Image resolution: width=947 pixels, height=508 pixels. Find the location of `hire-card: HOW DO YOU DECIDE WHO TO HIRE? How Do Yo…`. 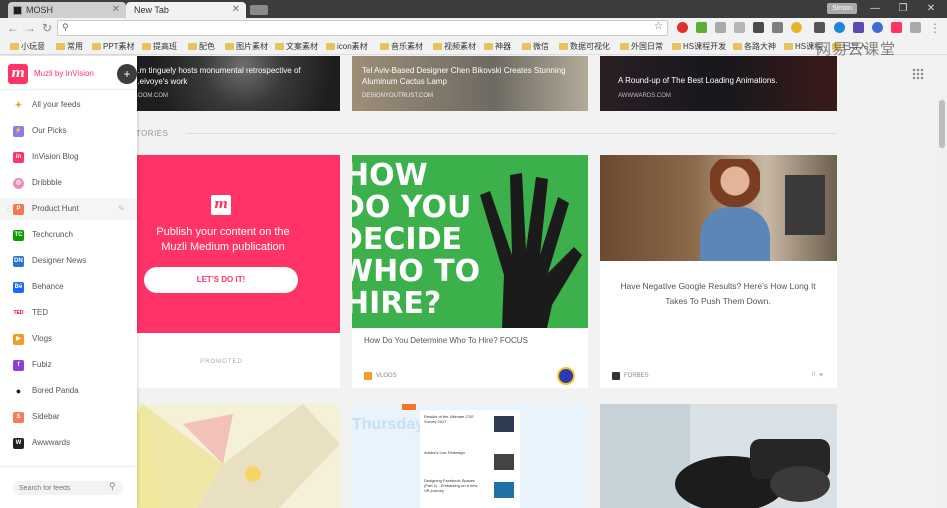

hire-card: HOW DO YOU DECIDE WHO TO HIRE? How Do Yo… is located at coordinates (470, 271).